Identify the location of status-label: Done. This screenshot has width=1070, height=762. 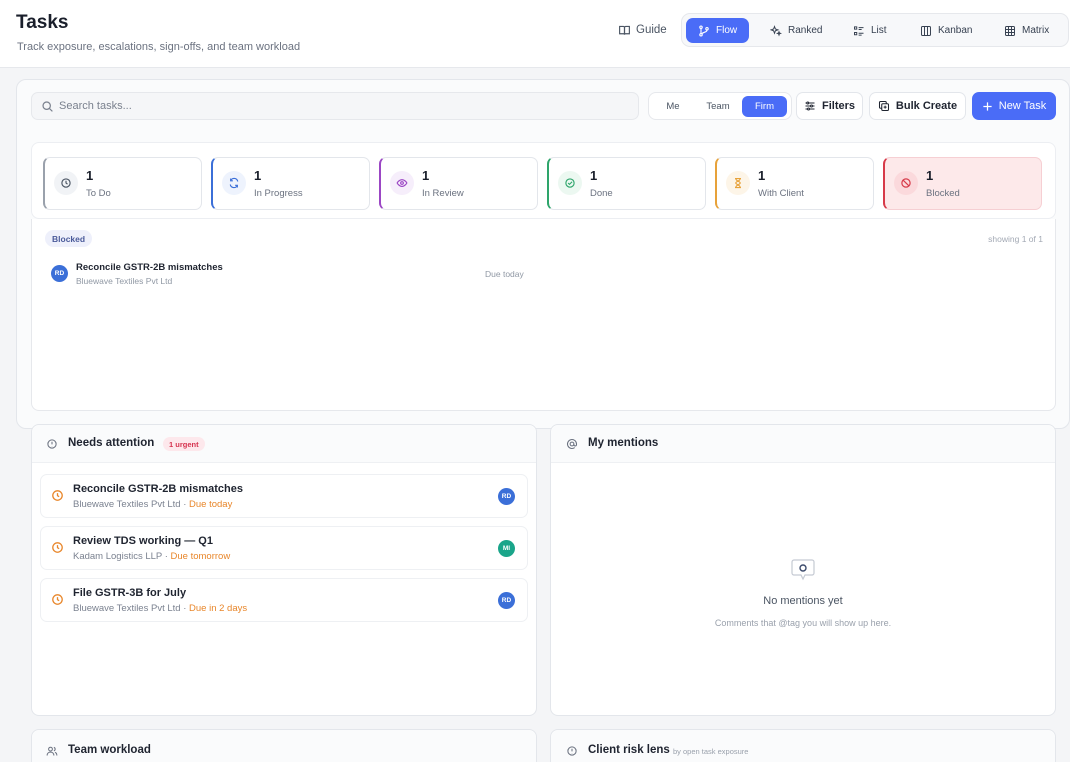
(601, 193).